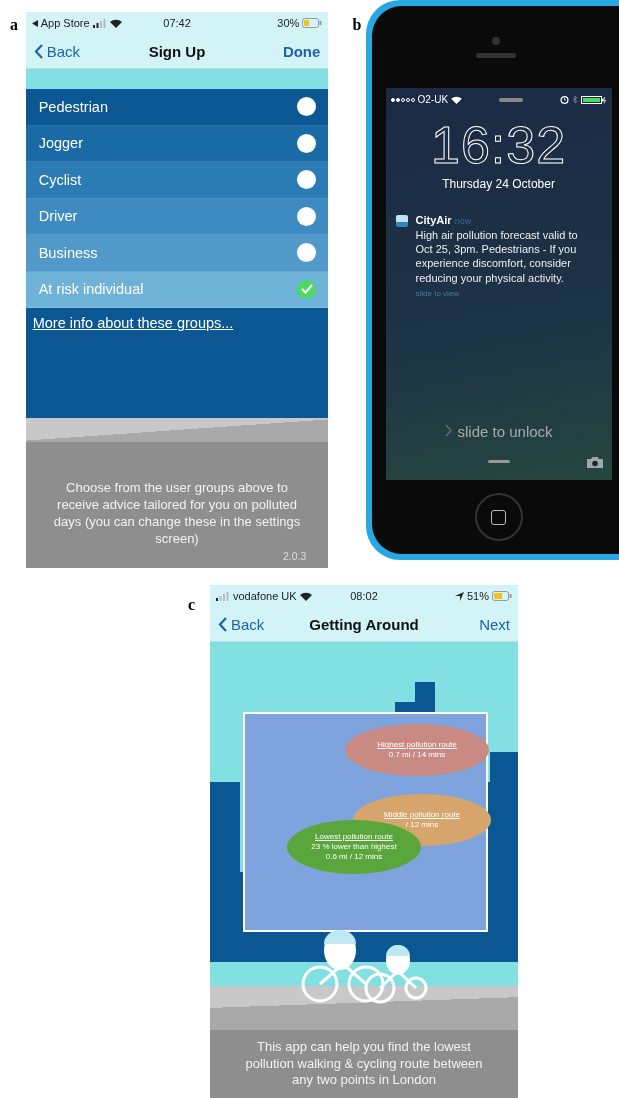 This screenshot has width=619, height=1098. I want to click on group-row: Cyclist, so click(177, 180).